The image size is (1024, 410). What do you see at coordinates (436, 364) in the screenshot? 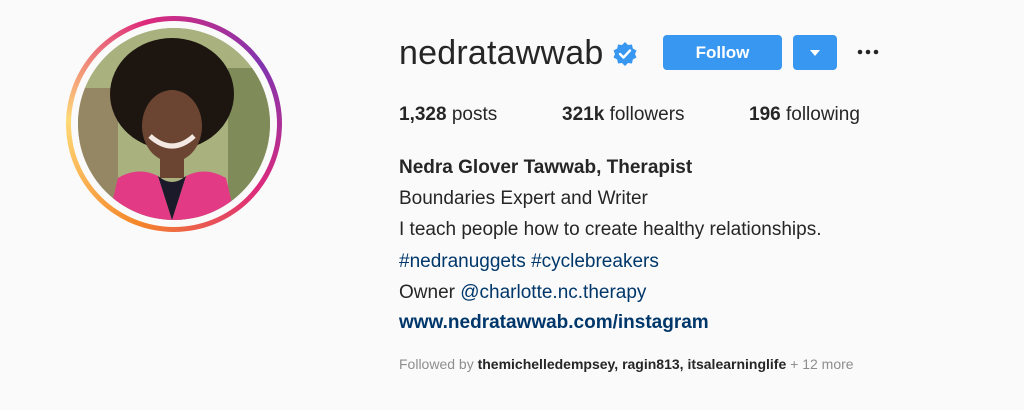
I see `followed-by-prefix: Followed by` at bounding box center [436, 364].